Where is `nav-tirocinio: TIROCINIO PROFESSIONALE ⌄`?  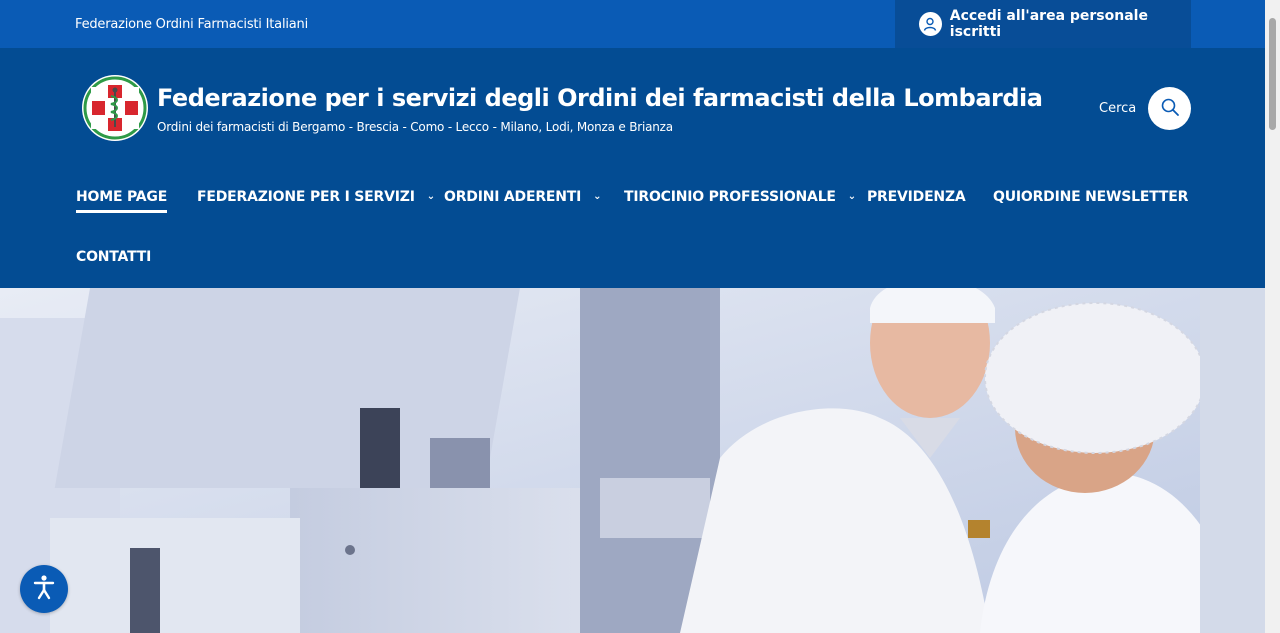
nav-tirocinio: TIROCINIO PROFESSIONALE ⌄ is located at coordinates (740, 197).